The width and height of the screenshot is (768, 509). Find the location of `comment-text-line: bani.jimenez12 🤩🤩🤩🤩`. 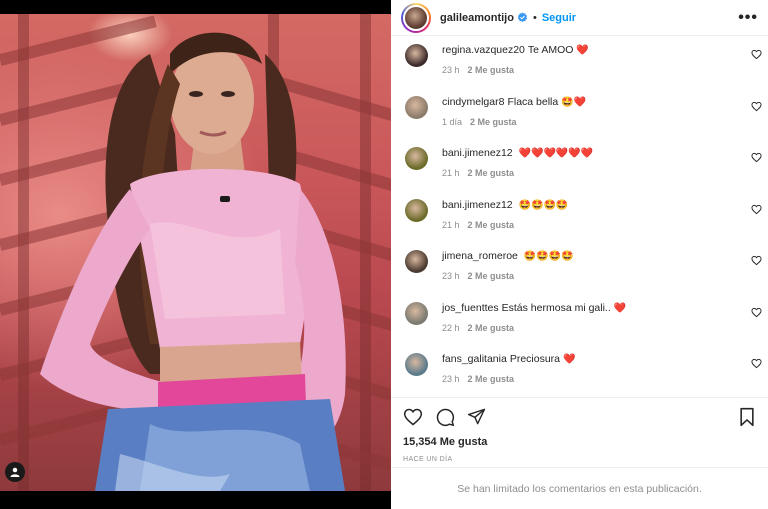

comment-text-line: bani.jimenez12 🤩🤩🤩🤩 is located at coordinates (598, 205).